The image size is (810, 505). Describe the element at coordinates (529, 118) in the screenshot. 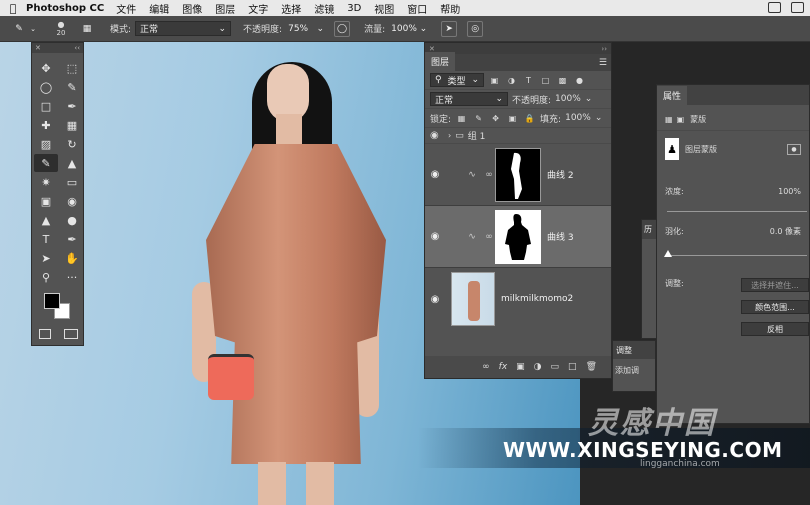

I see `lock-all-icon: 🔒` at that location.